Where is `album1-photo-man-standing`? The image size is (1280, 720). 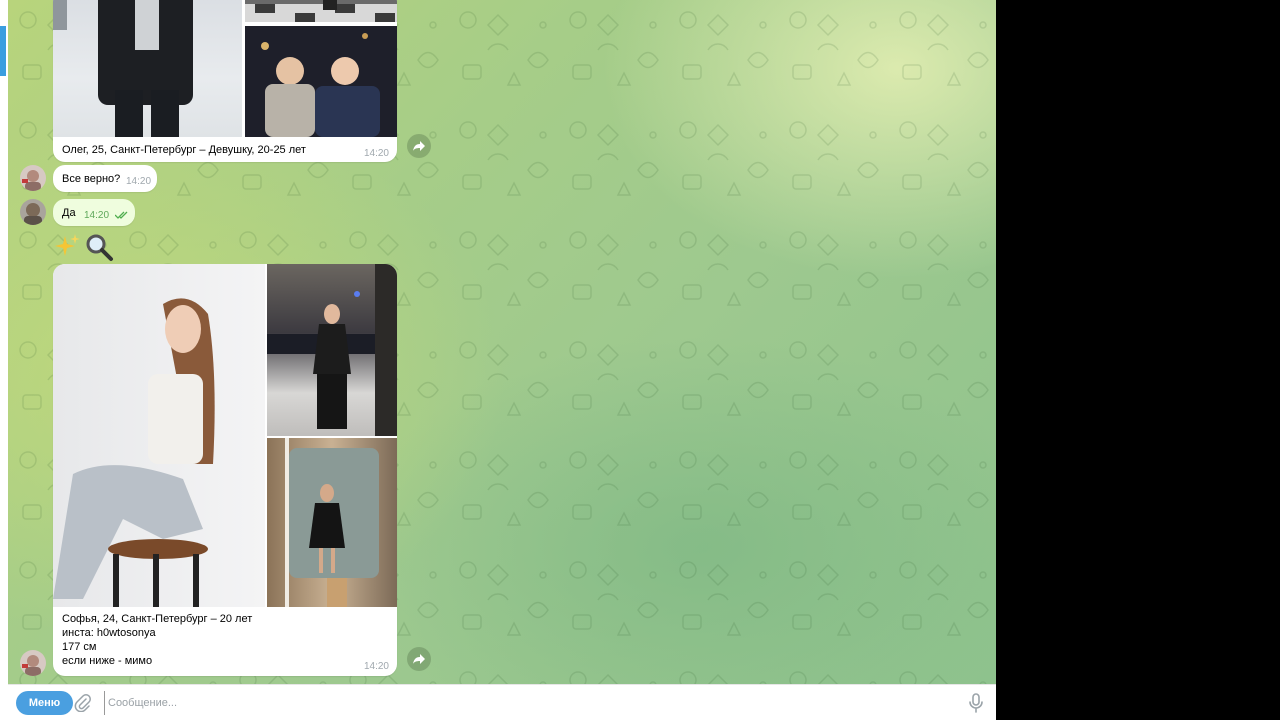 album1-photo-man-standing is located at coordinates (147, 68).